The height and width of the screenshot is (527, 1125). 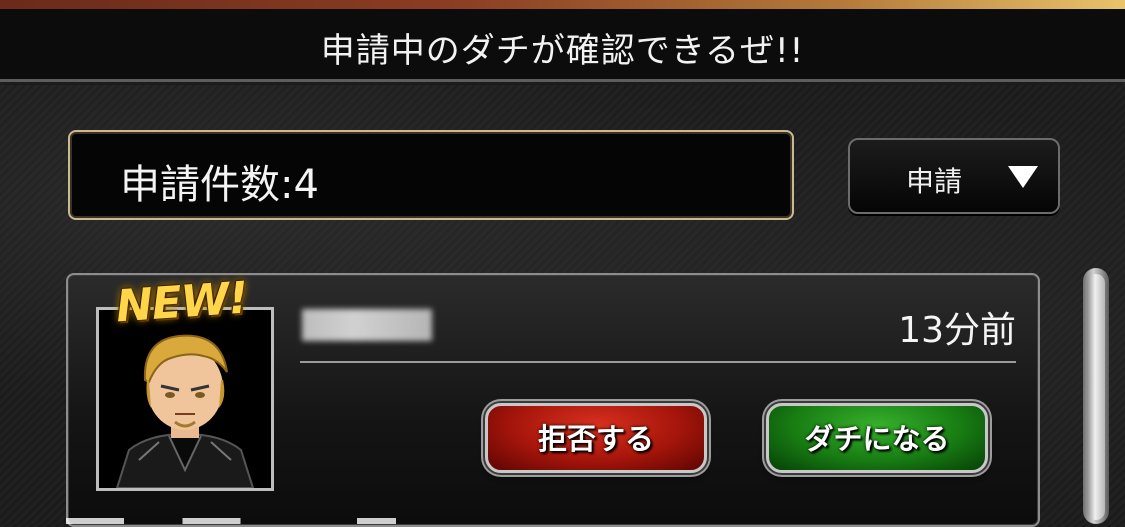 I want to click on scrollbar, so click(x=1096, y=396).